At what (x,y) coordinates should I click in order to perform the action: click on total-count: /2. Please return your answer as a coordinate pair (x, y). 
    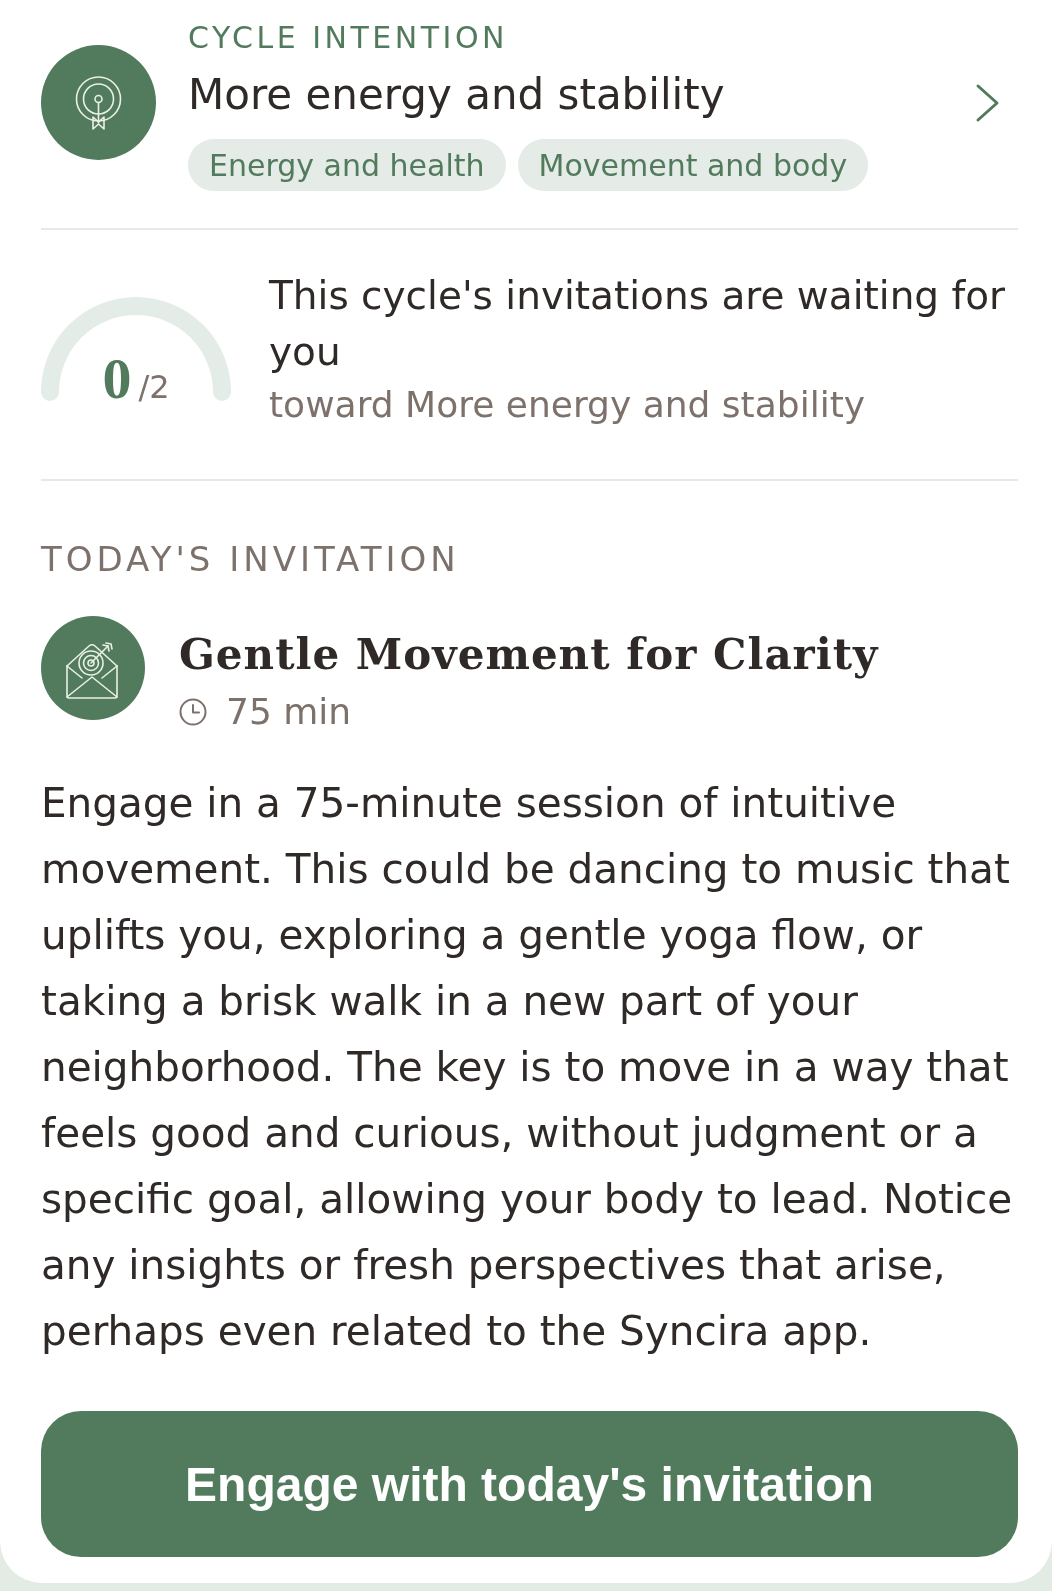
    Looking at the image, I should click on (154, 386).